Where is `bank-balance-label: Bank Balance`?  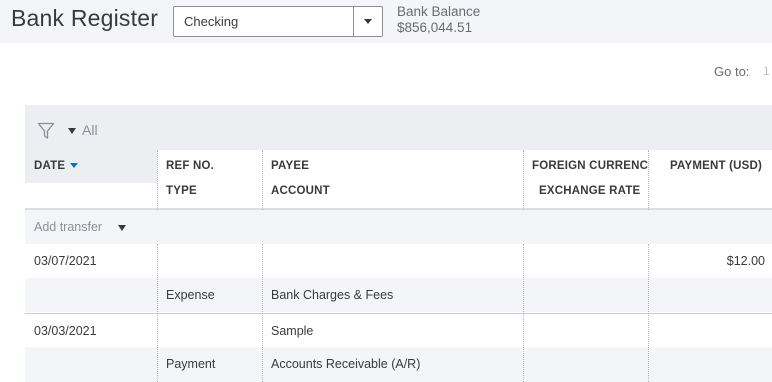
bank-balance-label: Bank Balance is located at coordinates (439, 11).